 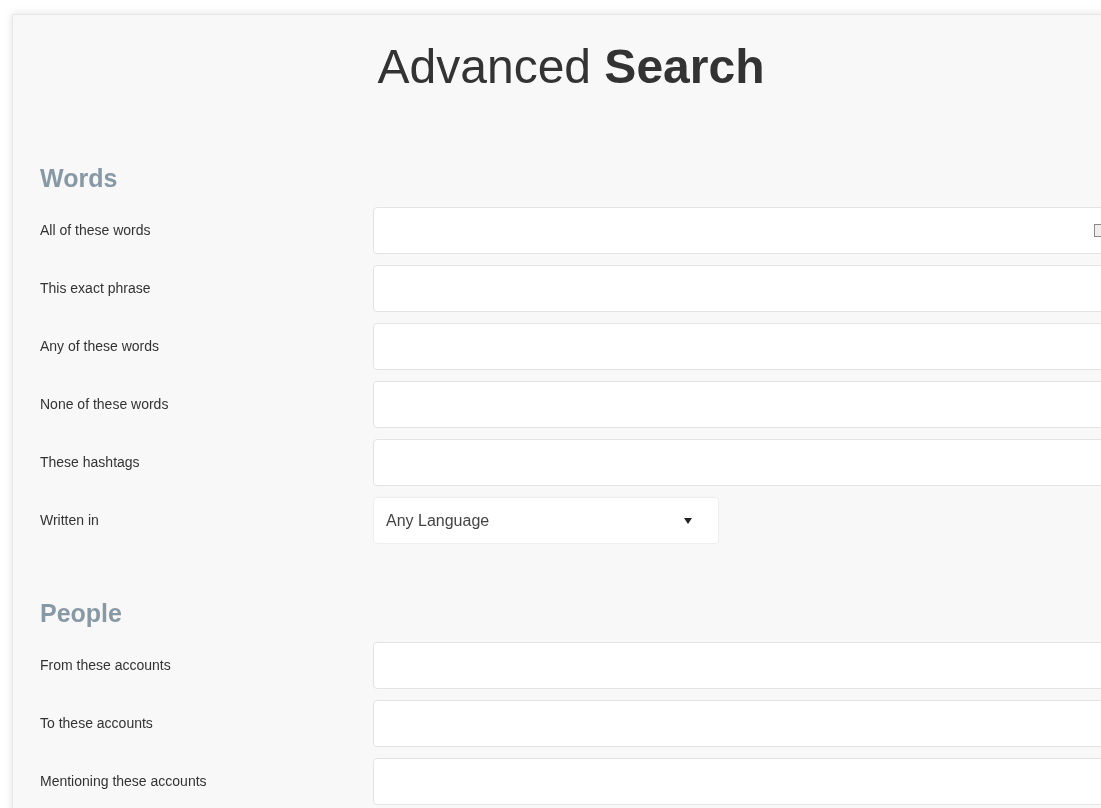 What do you see at coordinates (571, 67) in the screenshot?
I see `page-title: Advanced Search` at bounding box center [571, 67].